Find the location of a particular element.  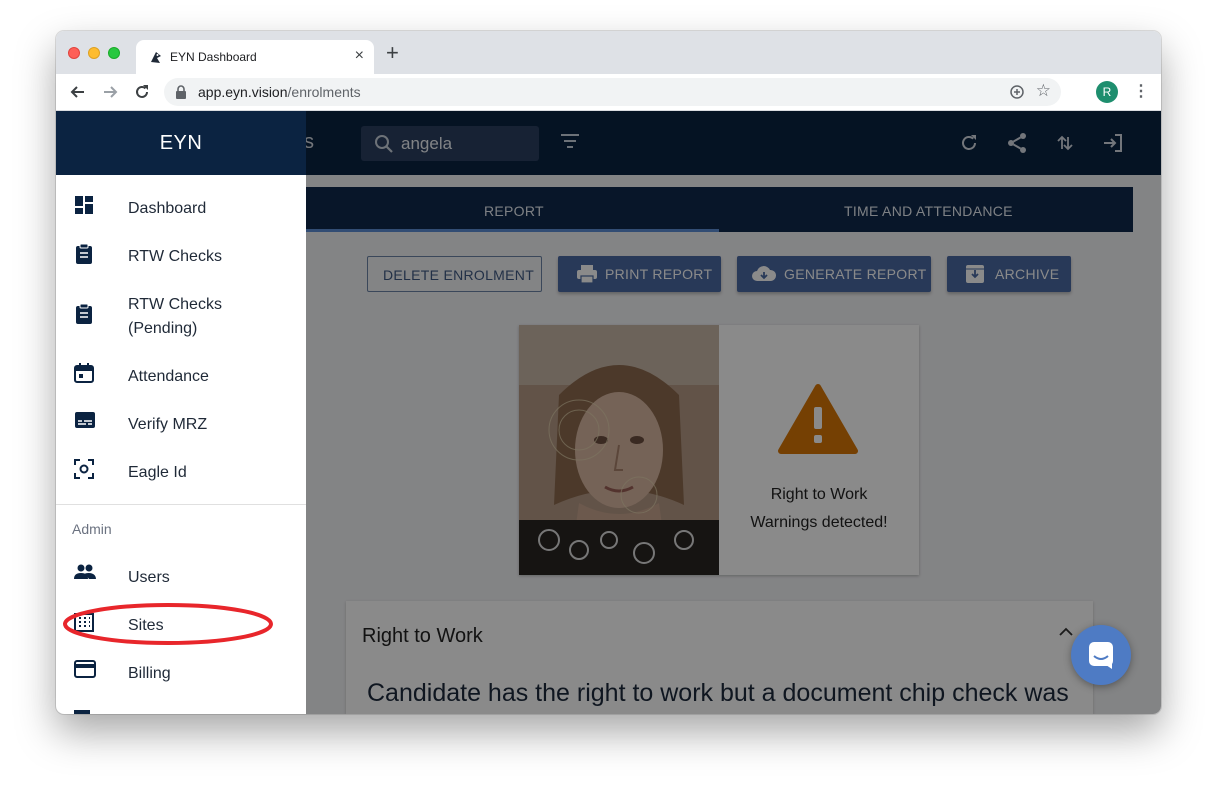

chat-icon is located at coordinates (1101, 655).